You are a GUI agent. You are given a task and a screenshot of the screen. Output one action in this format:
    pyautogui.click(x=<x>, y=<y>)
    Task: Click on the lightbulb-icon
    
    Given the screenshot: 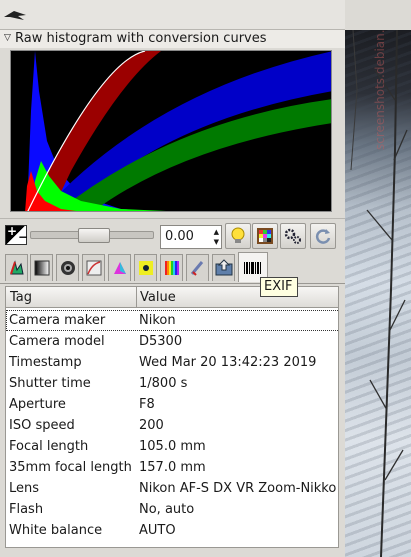 What is the action you would take?
    pyautogui.click(x=238, y=235)
    